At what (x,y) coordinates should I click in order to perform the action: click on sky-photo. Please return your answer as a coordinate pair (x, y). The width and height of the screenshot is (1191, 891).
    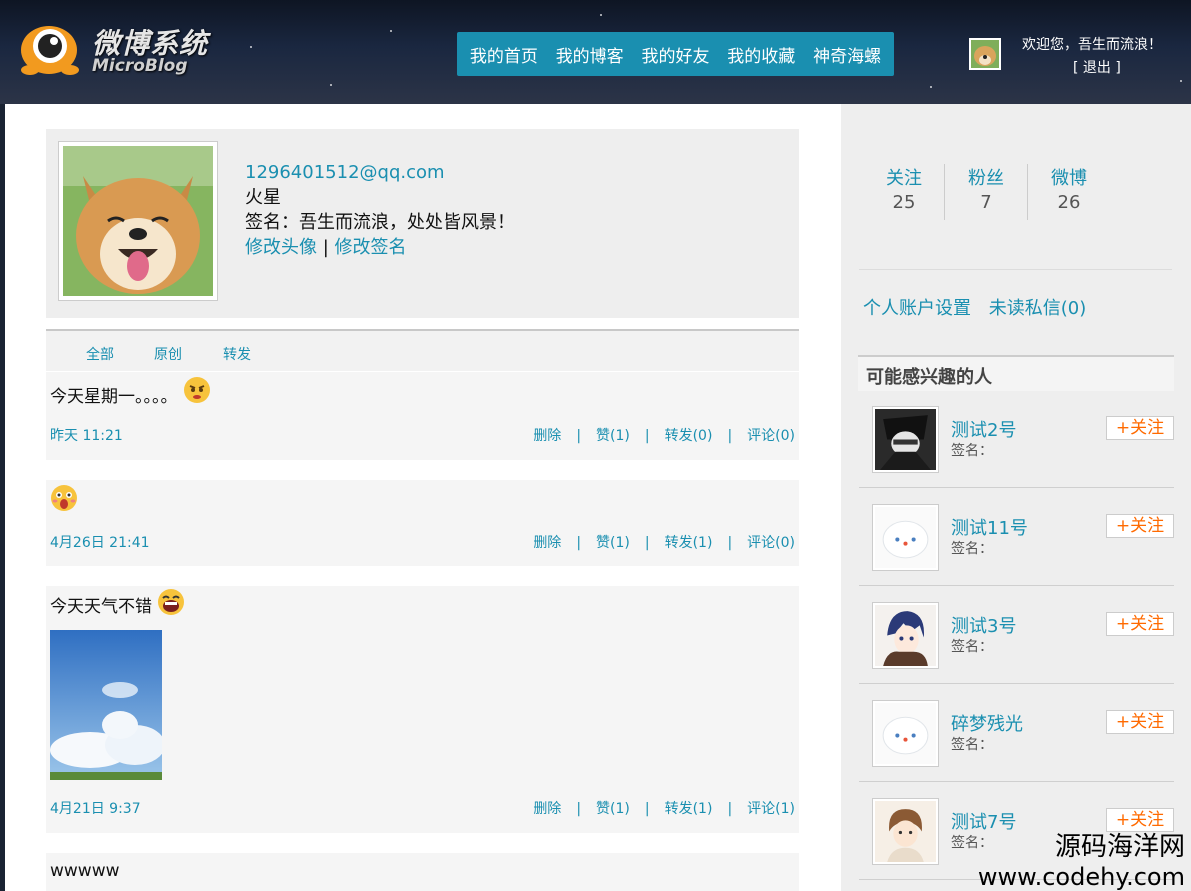
    Looking at the image, I should click on (106, 705).